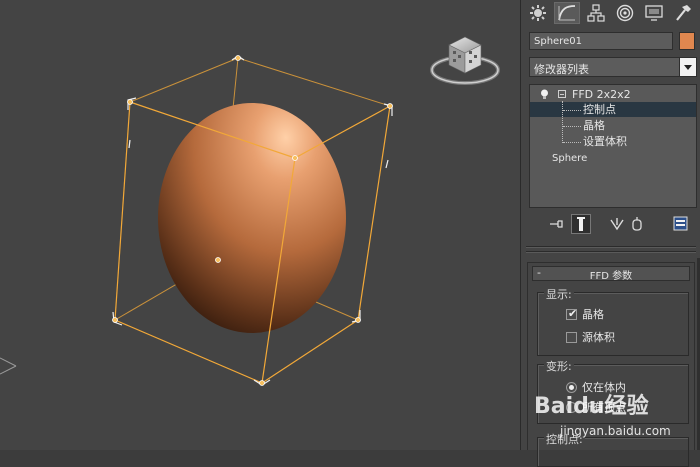  What do you see at coordinates (559, 366) in the screenshot?
I see `group-label: 变形:` at bounding box center [559, 366].